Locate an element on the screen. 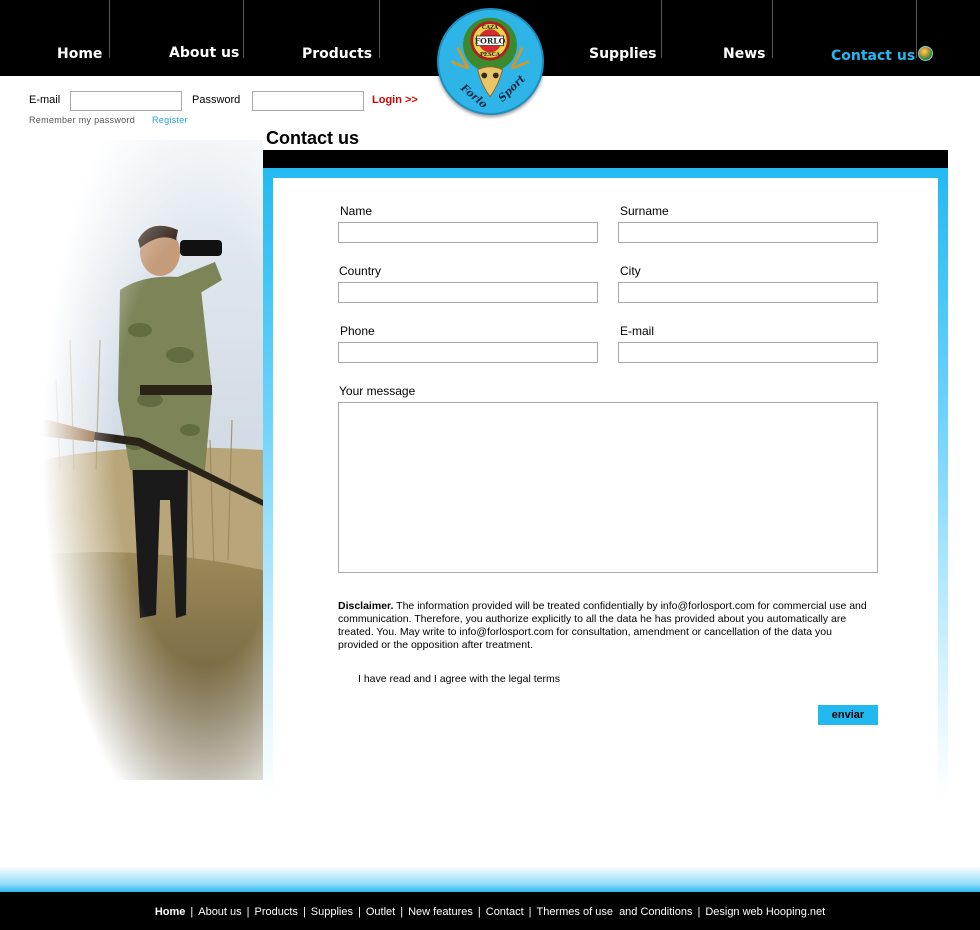 The height and width of the screenshot is (930, 980). phone-input is located at coordinates (468, 352).